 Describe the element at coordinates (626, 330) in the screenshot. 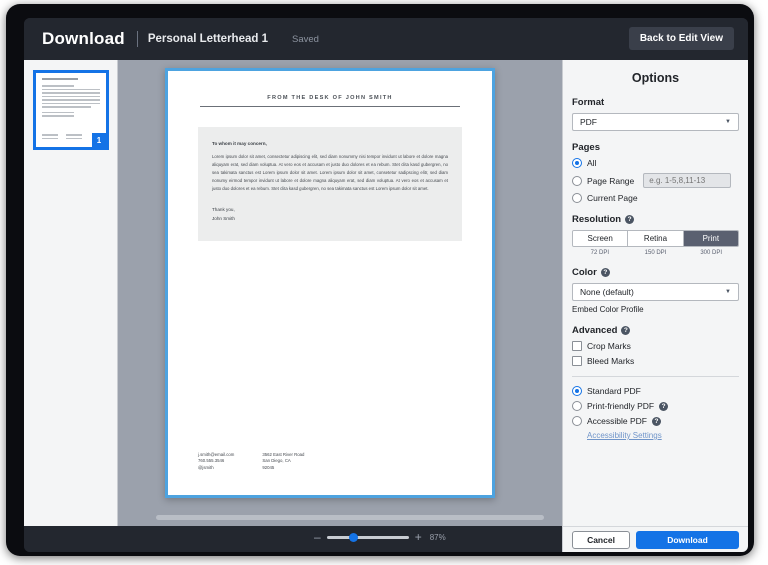

I see `help-icon-advanced: ?` at that location.